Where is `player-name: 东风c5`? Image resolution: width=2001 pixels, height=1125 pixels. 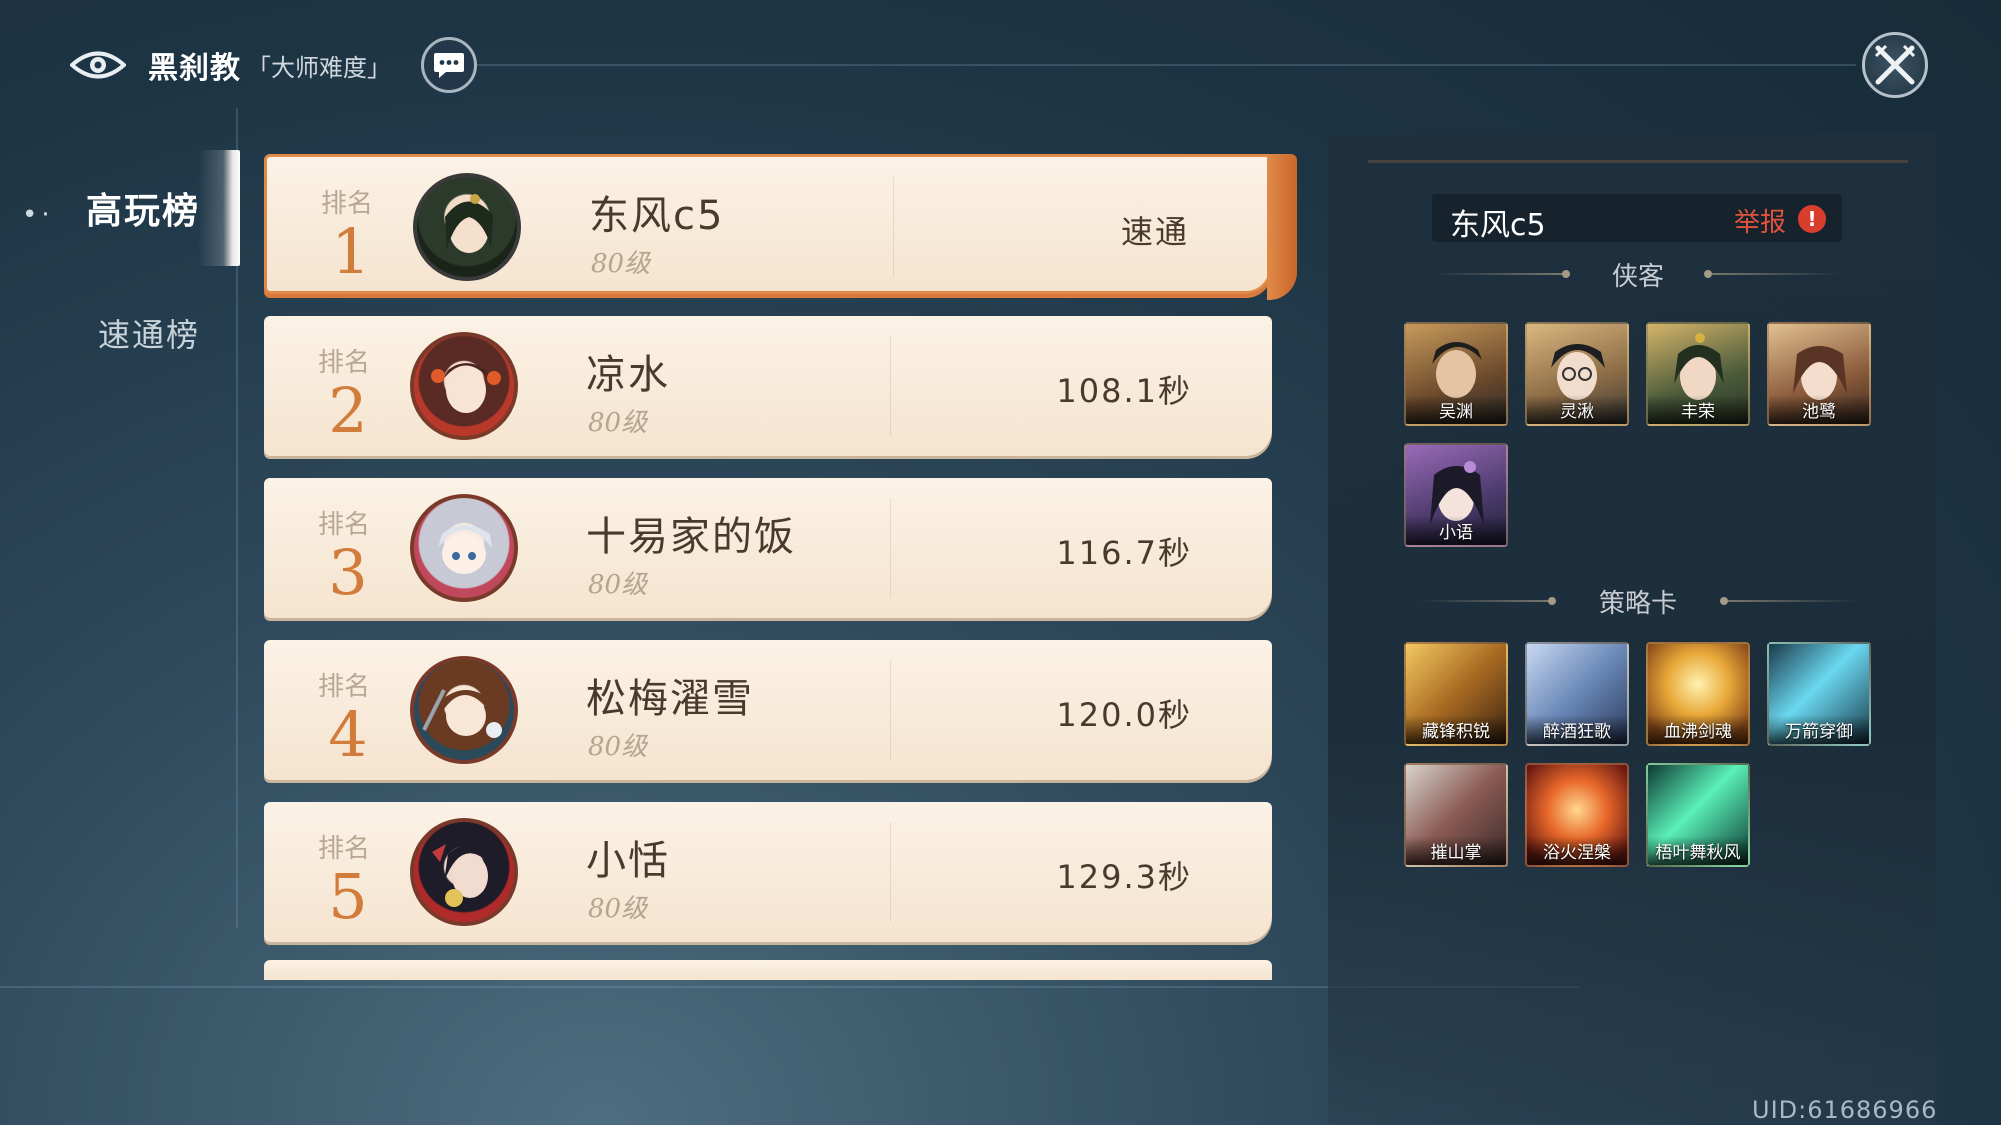 player-name: 东风c5 is located at coordinates (657, 216).